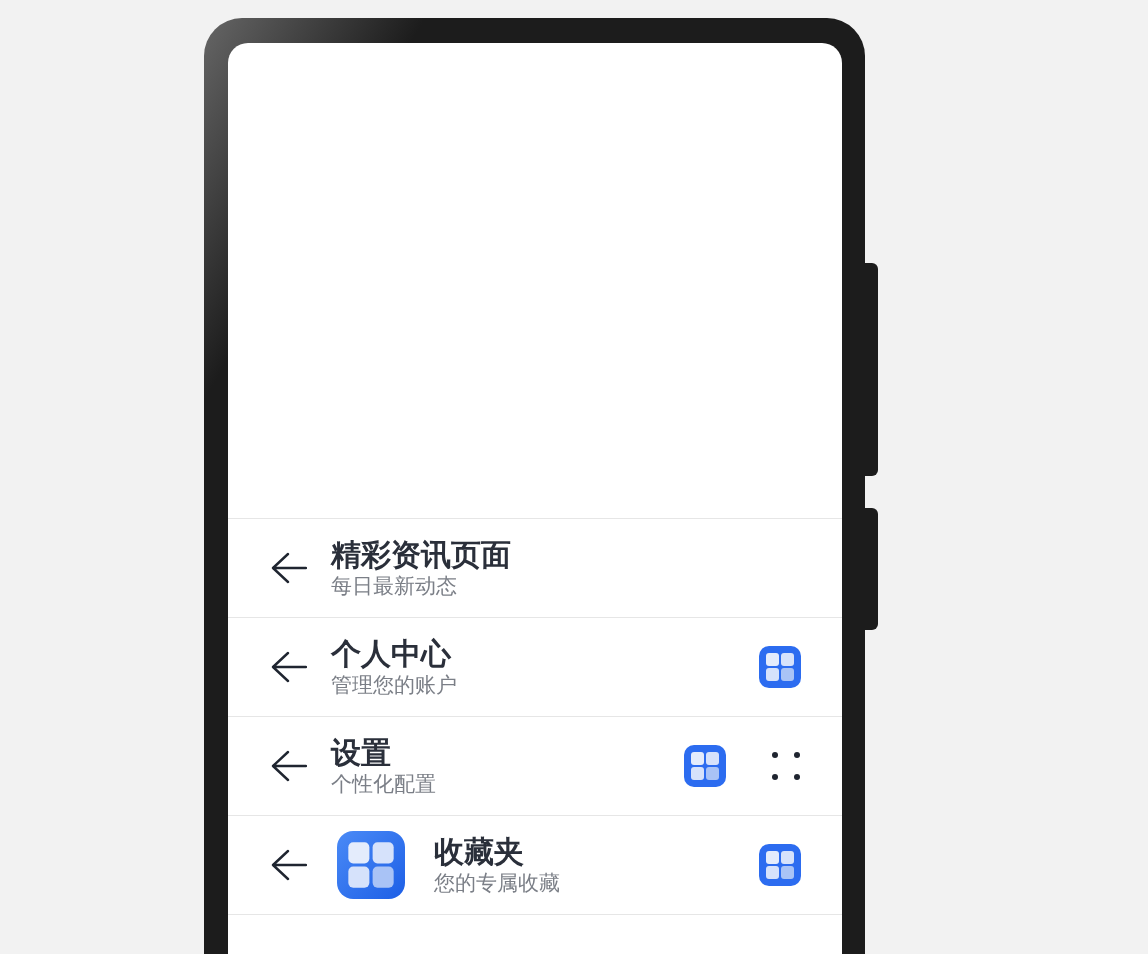 Image resolution: width=1148 pixels, height=954 pixels. What do you see at coordinates (535, 766) in the screenshot?
I see `list-item: 设置 个性化配置` at bounding box center [535, 766].